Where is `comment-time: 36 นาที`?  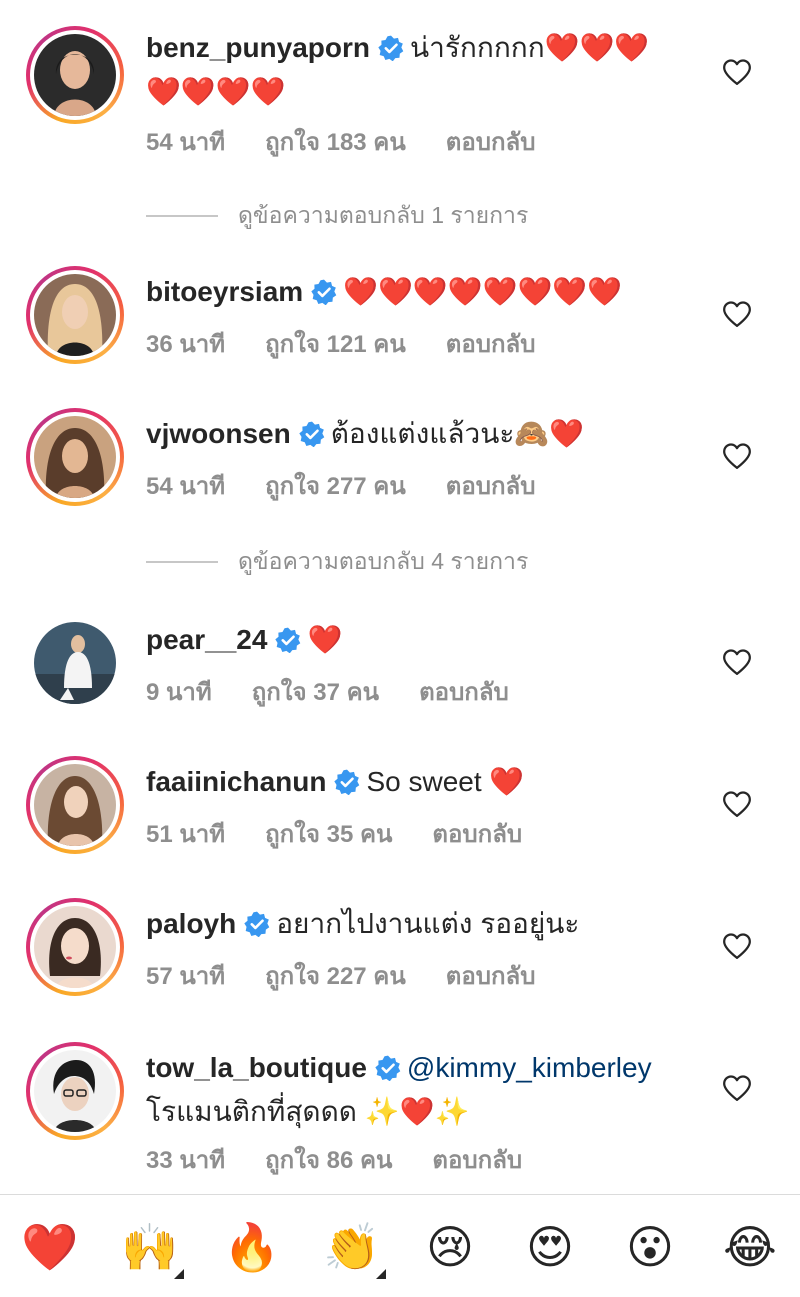 comment-time: 36 นาที is located at coordinates (186, 344).